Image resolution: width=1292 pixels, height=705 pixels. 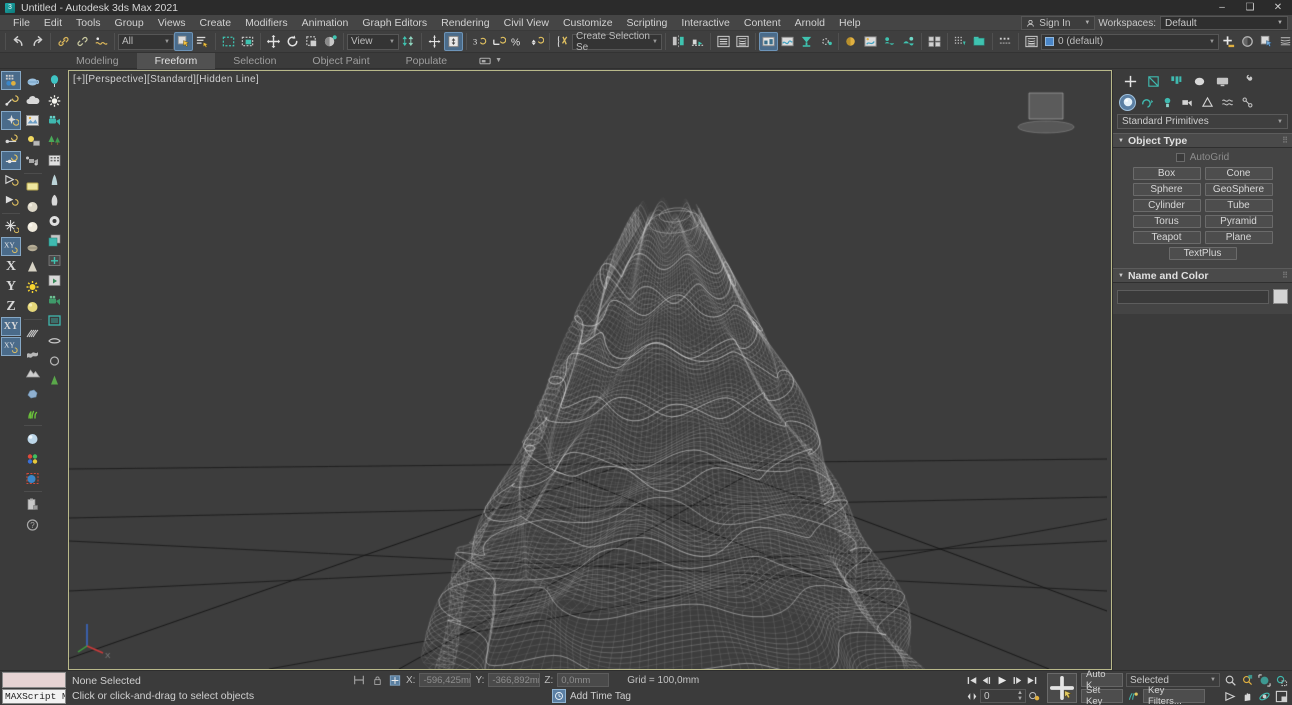 What do you see at coordinates (465, 23) in the screenshot?
I see `menu-item-rendering: Rendering` at bounding box center [465, 23].